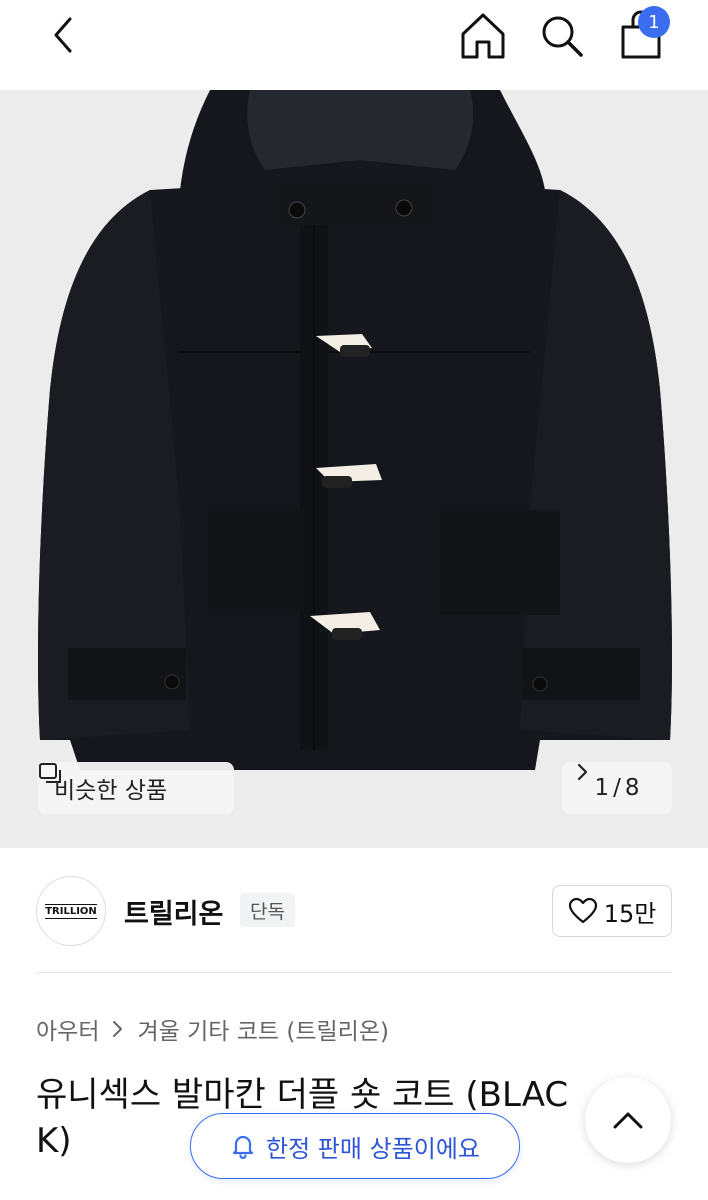 The image size is (708, 1200). Describe the element at coordinates (354, 45) in the screenshot. I see `top-navigation-bar: 1` at that location.